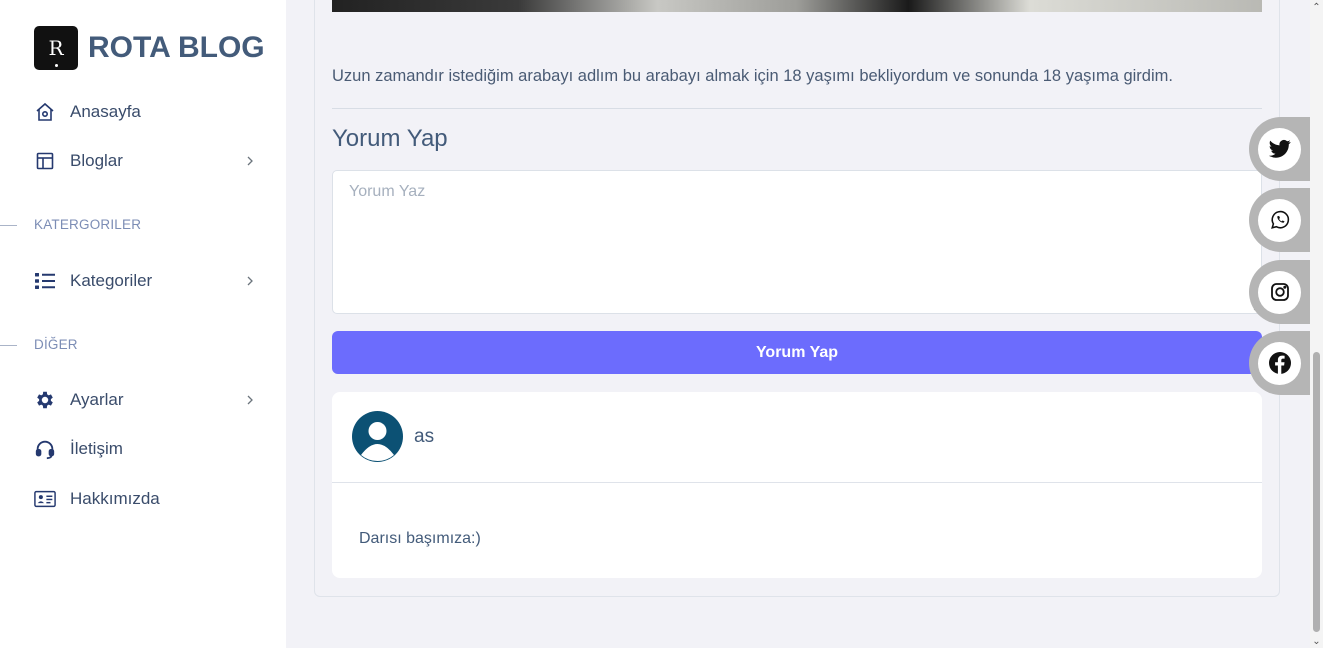 This screenshot has height=648, width=1323. Describe the element at coordinates (45, 400) in the screenshot. I see `gear-icon` at that location.